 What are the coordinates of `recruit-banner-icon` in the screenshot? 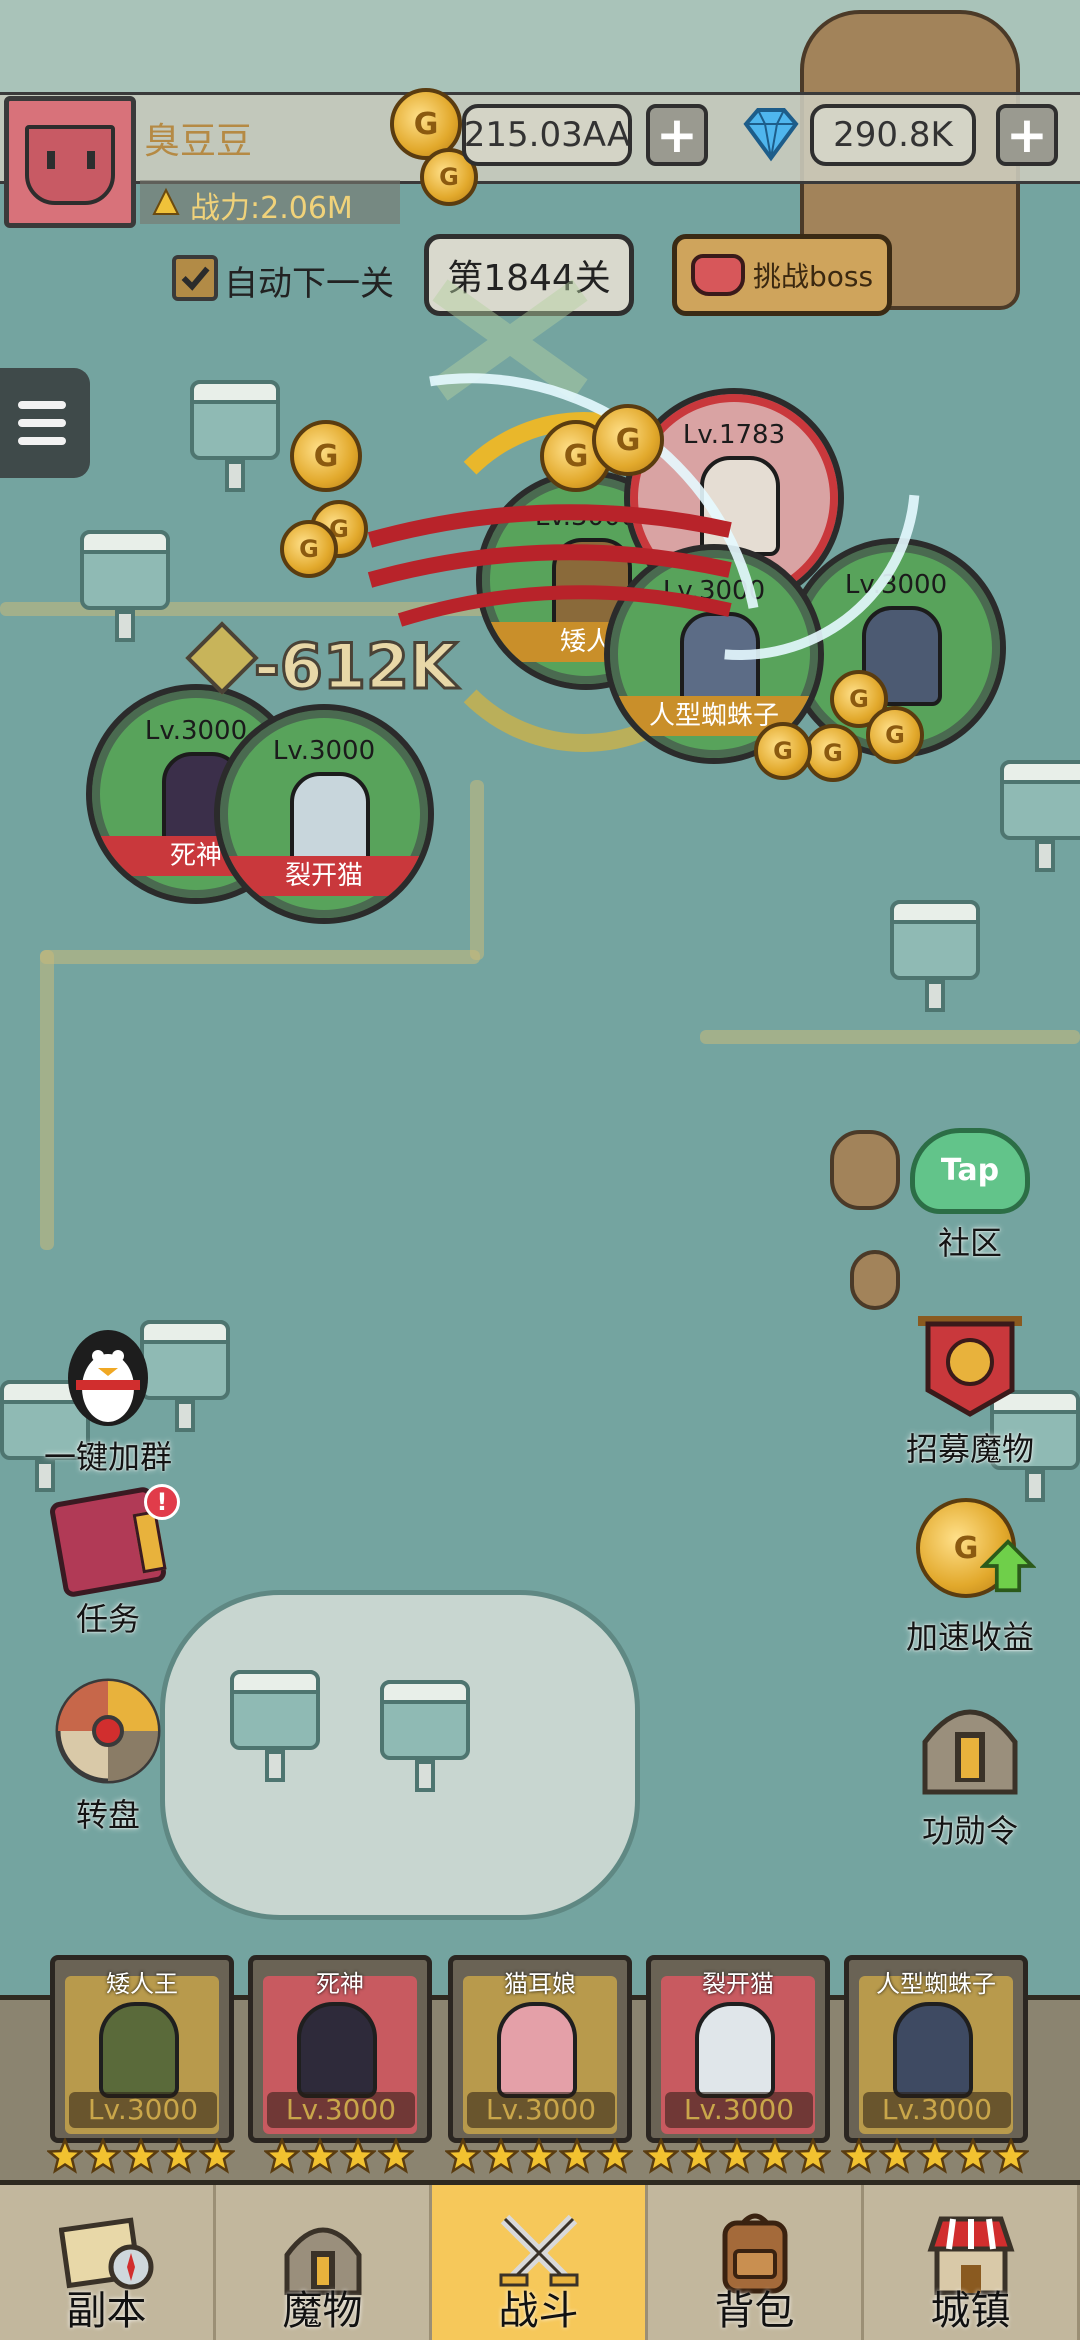 It's located at (970, 1366).